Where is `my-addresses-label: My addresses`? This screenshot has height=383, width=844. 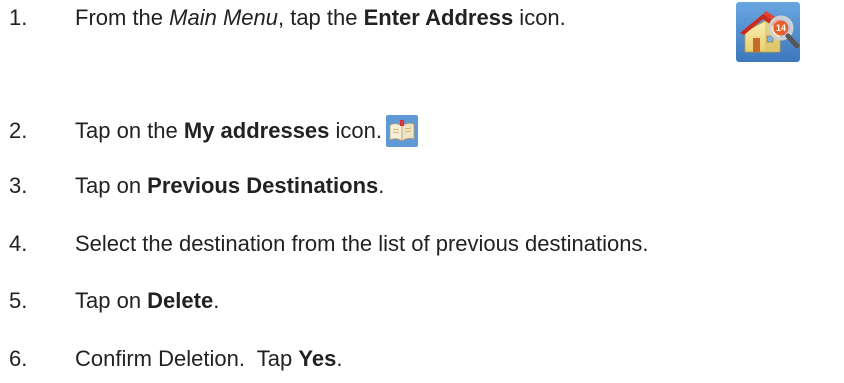 my-addresses-label: My addresses is located at coordinates (256, 130).